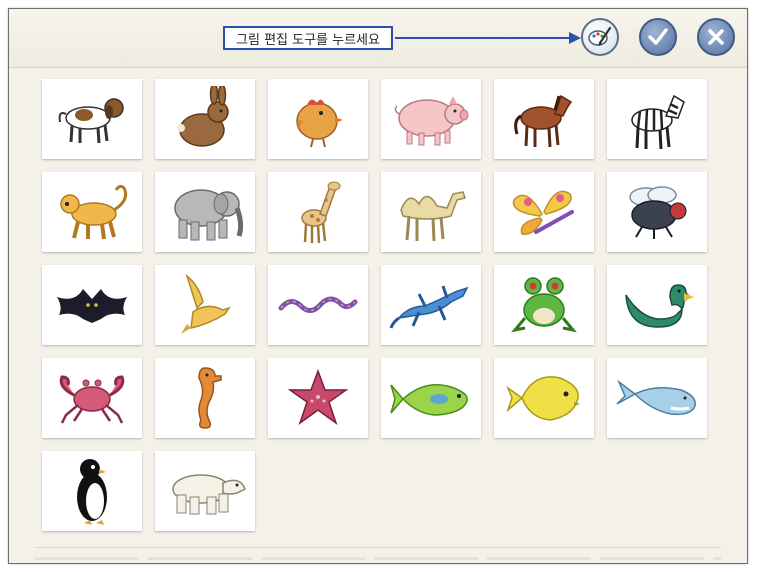  What do you see at coordinates (658, 122) in the screenshot?
I see `zebra-icon` at bounding box center [658, 122].